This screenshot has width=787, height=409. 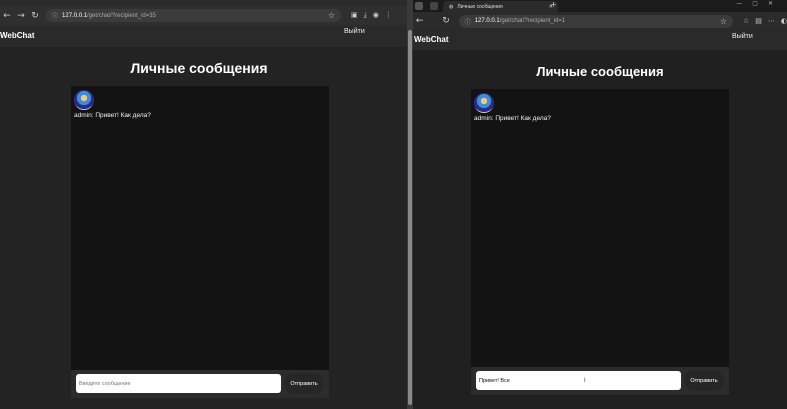 What do you see at coordinates (758, 21) in the screenshot?
I see `collections-icon: ▤` at bounding box center [758, 21].